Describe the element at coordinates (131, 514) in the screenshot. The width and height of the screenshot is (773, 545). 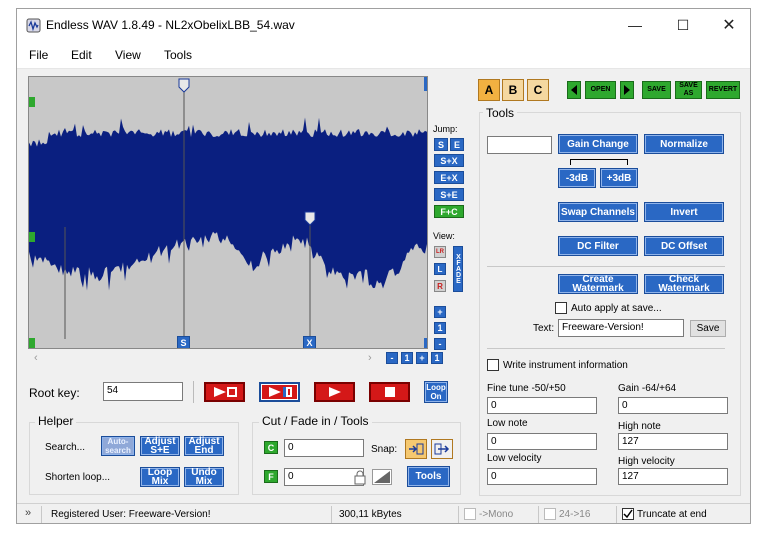
I see `registered-user-text: Registered User: Freeware-Version!` at that location.